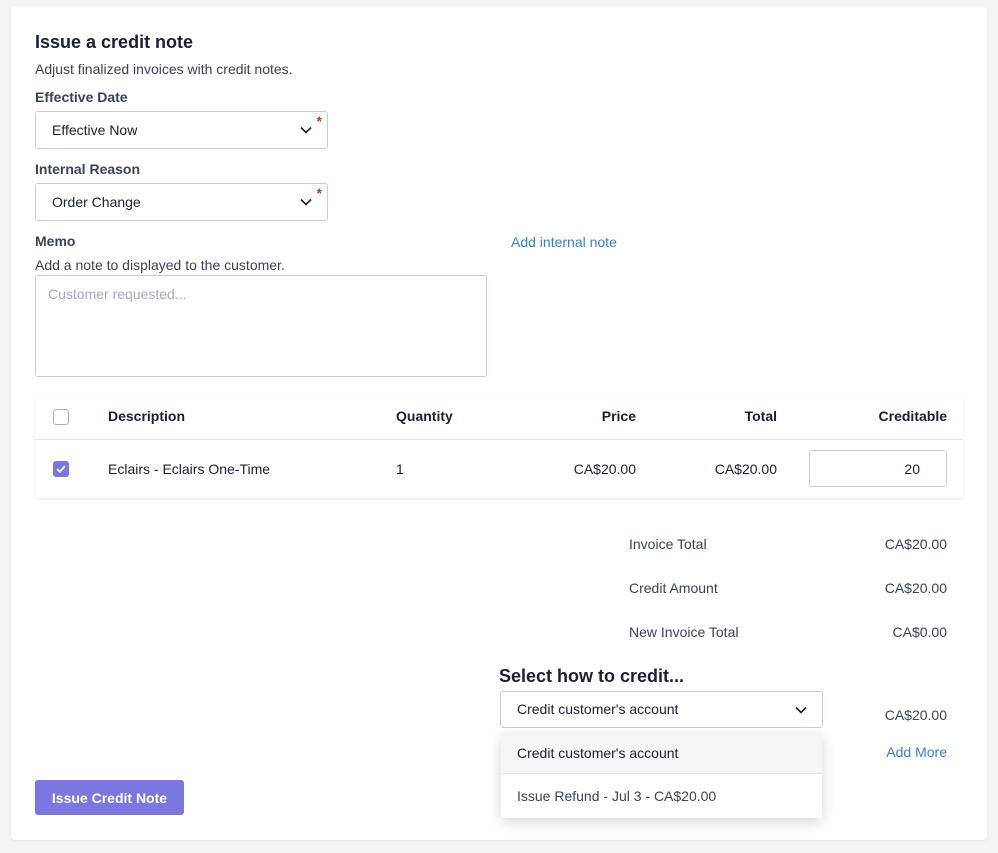 Image resolution: width=998 pixels, height=853 pixels. I want to click on col-header-price: Price, so click(618, 416).